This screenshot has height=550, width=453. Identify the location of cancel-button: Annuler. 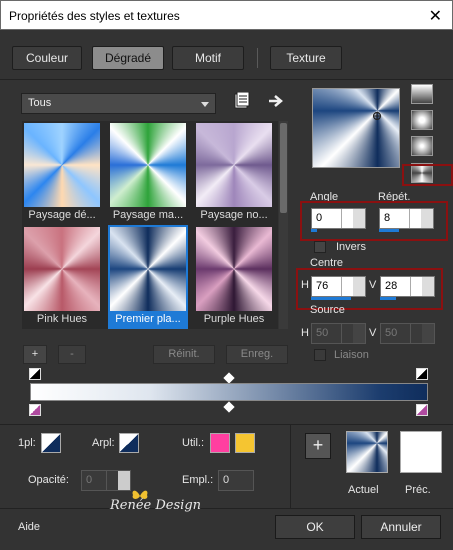
(401, 527).